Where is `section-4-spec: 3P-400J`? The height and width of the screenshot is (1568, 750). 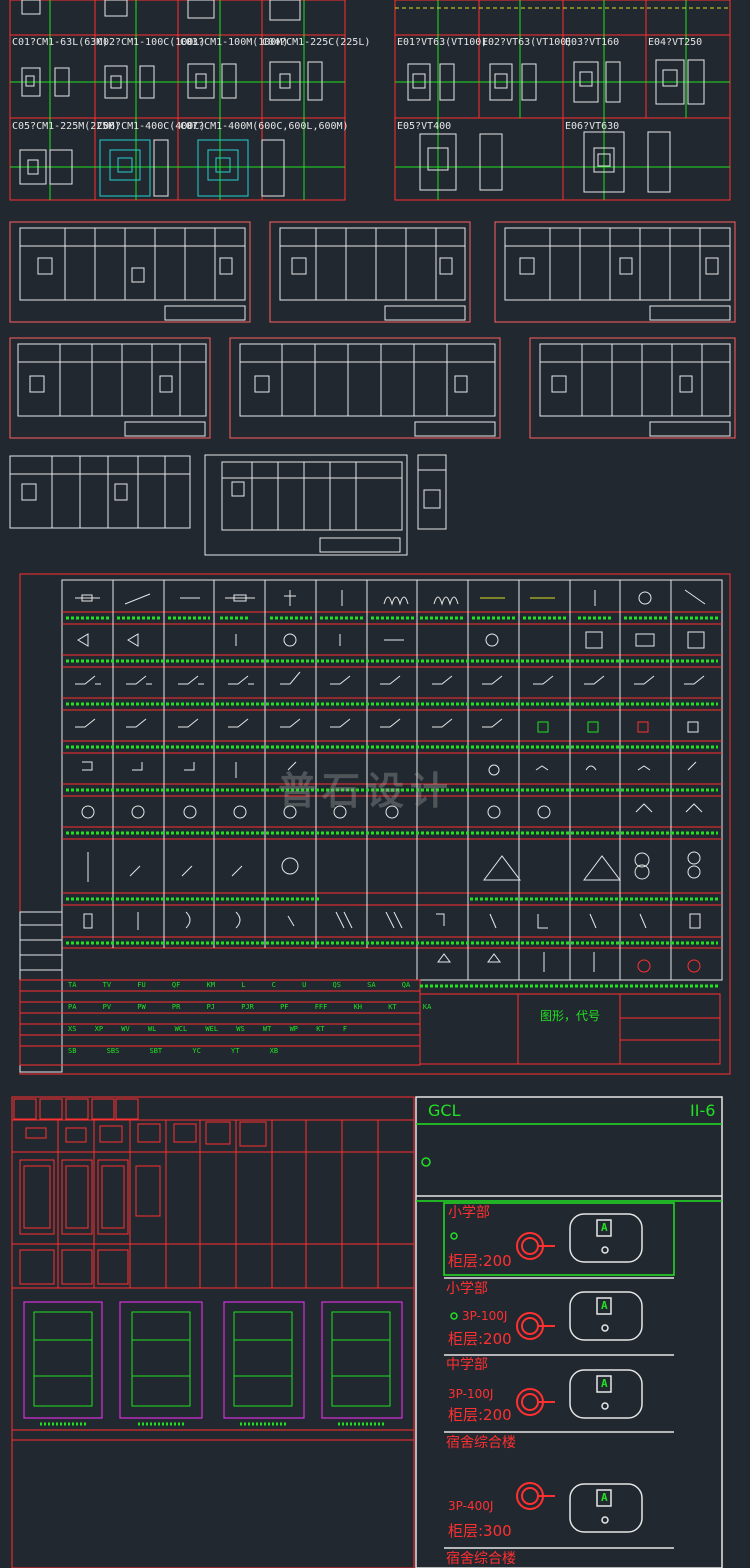
section-4-spec: 3P-400J is located at coordinates (471, 1506).